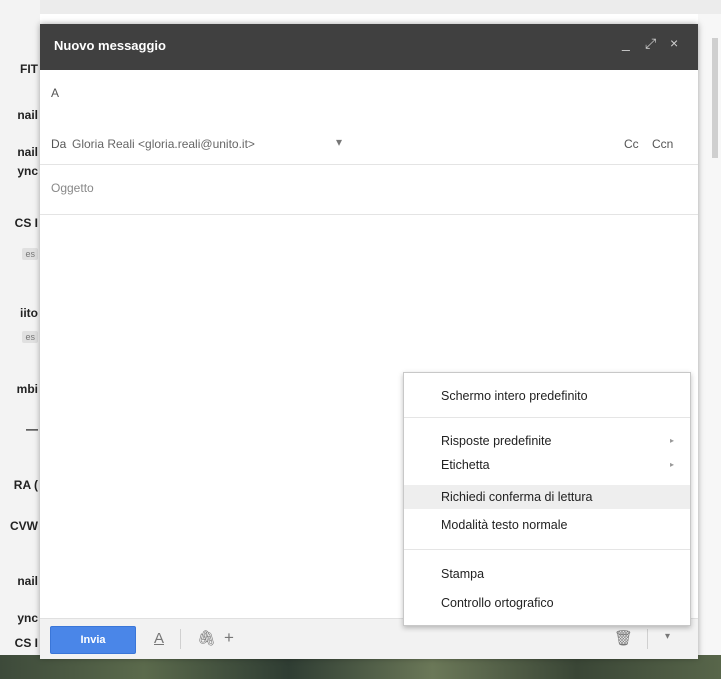 The height and width of the screenshot is (679, 721). I want to click on menu-item-canned-responses: Risposte predefinite ▸, so click(547, 441).